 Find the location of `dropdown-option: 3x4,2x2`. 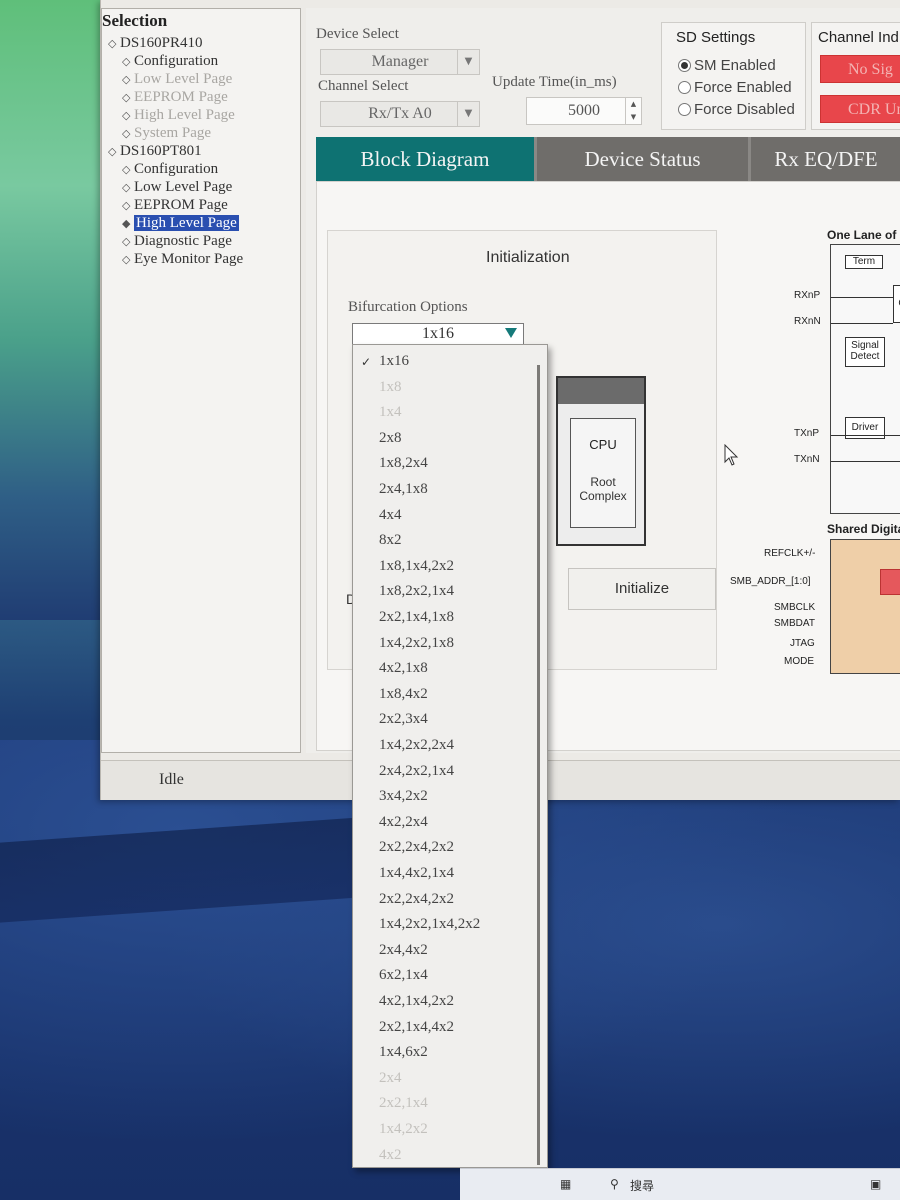

dropdown-option: 3x4,2x2 is located at coordinates (403, 796).